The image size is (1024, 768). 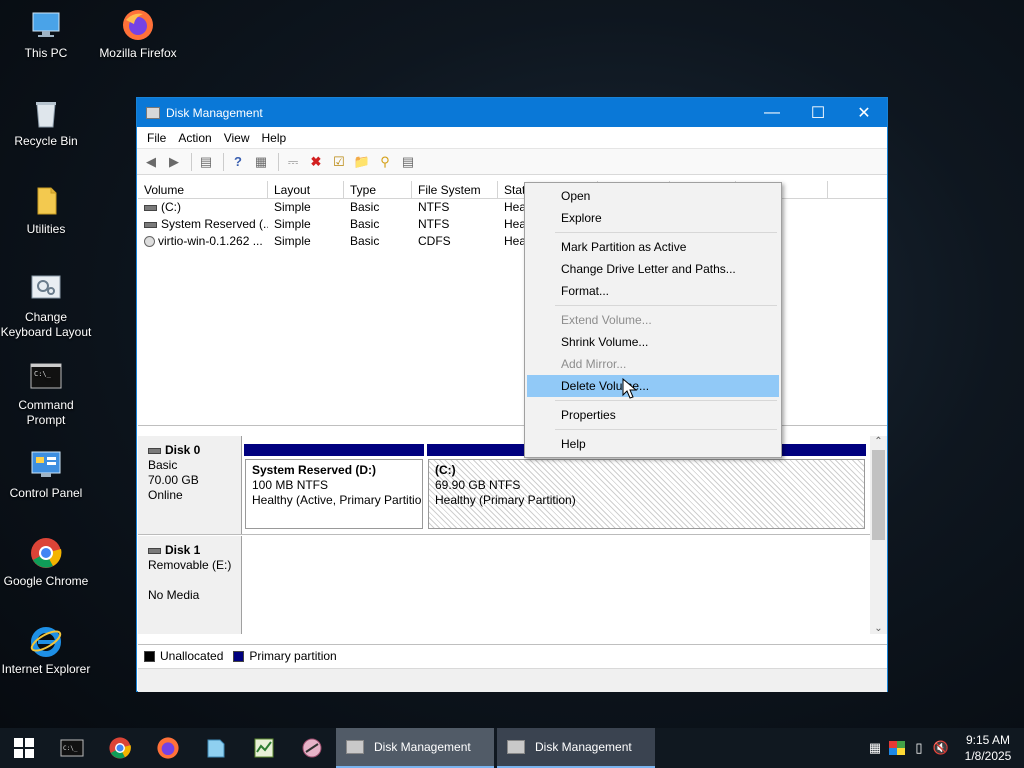 I want to click on menu-help: Help, so click(x=274, y=138).